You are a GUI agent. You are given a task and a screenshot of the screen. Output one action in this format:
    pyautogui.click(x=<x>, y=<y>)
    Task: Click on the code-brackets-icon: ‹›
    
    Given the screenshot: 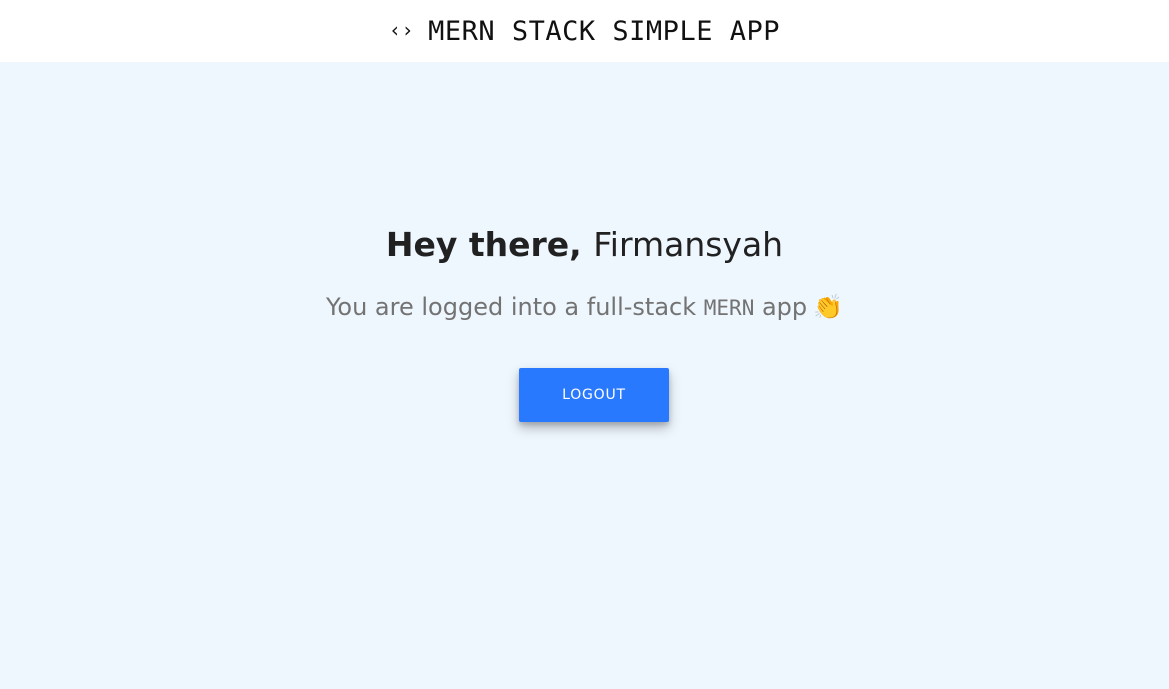 What is the action you would take?
    pyautogui.click(x=402, y=30)
    